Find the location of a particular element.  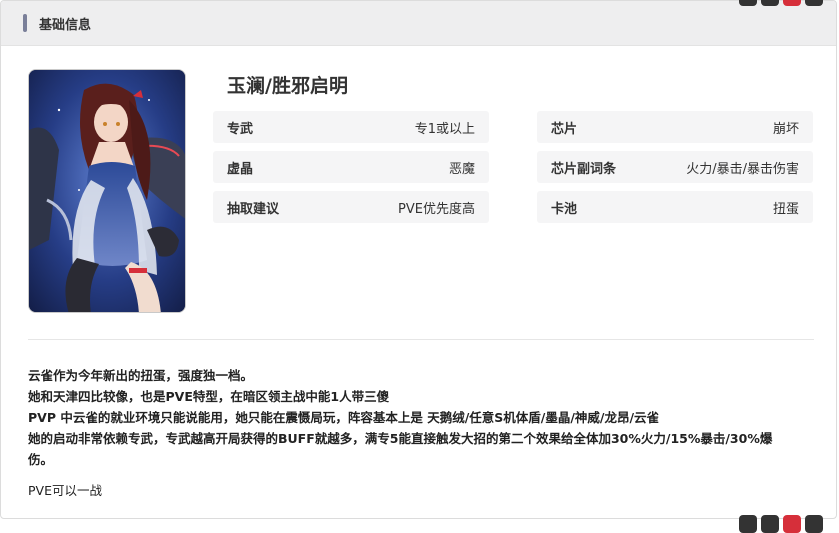

attr-pull-advice: 抽取建议 PVE优先度高 is located at coordinates (351, 207).